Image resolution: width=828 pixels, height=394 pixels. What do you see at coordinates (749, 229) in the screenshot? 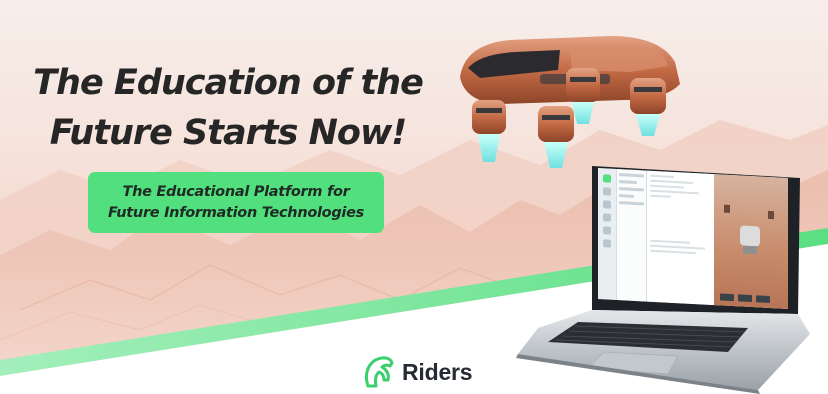
I see `robot-preview-image` at bounding box center [749, 229].